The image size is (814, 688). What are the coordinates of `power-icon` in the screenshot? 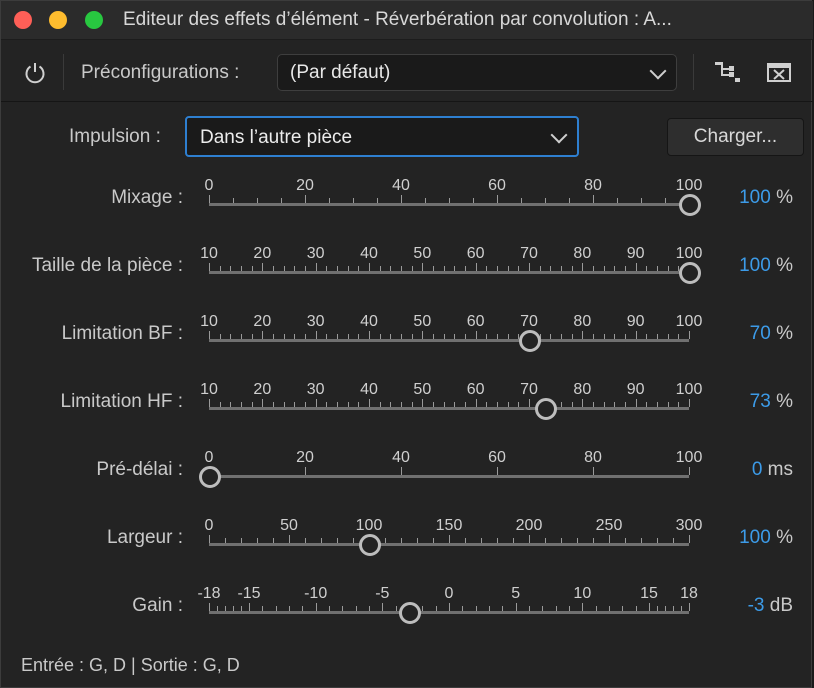 It's located at (35, 73).